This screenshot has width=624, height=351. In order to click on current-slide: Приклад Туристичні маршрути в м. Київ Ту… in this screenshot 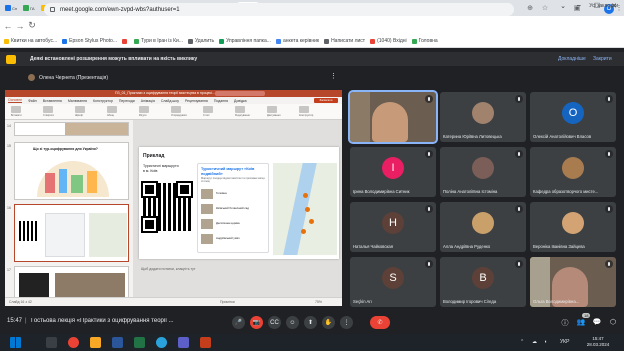, I will do `click(239, 203)`.